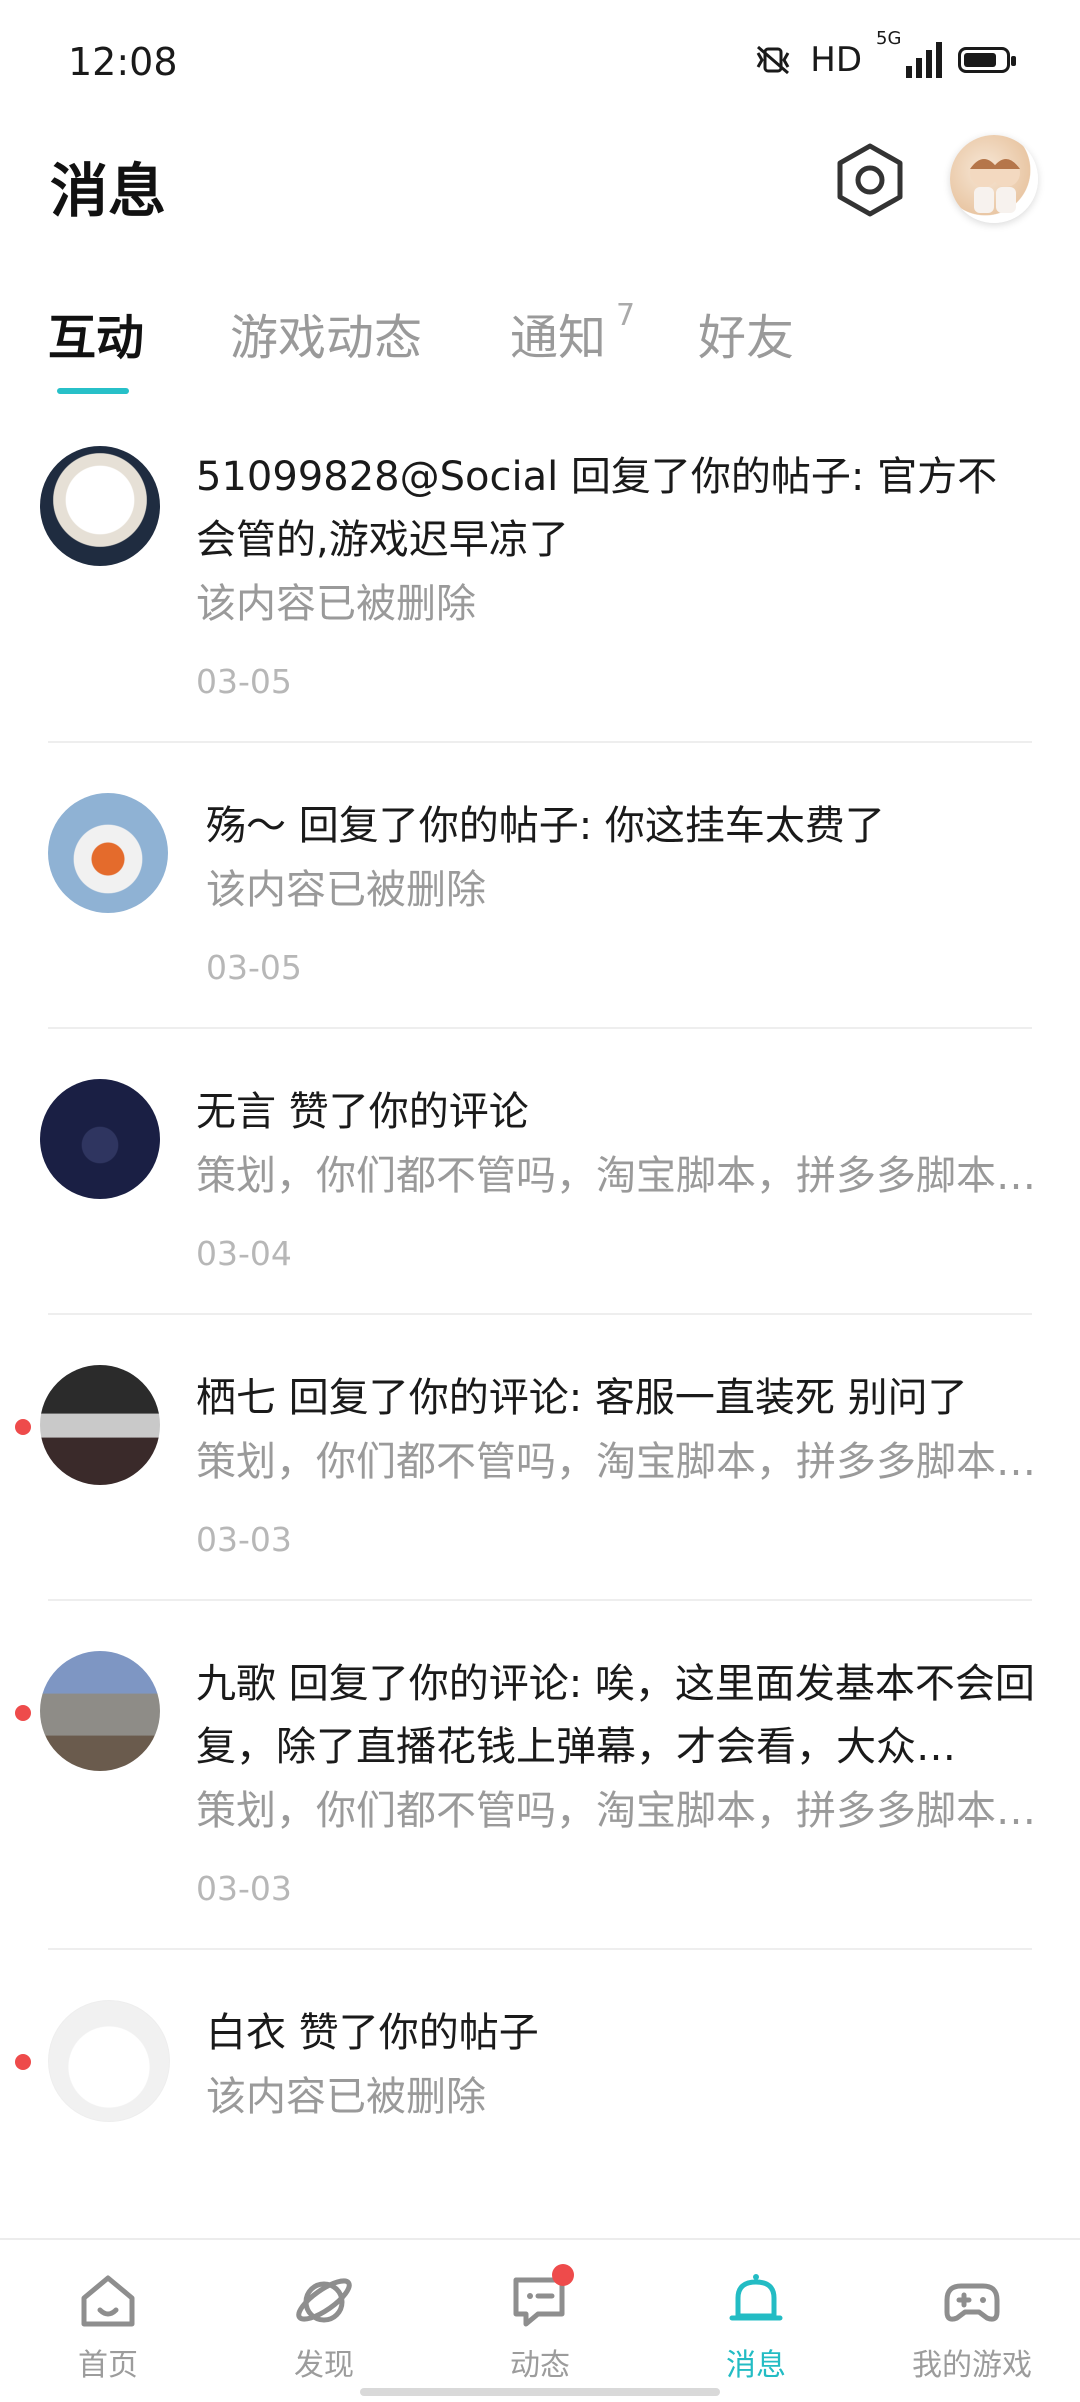 The image size is (1080, 2402). What do you see at coordinates (972, 2327) in the screenshot?
I see `nav-my-games: 我的游戏` at bounding box center [972, 2327].